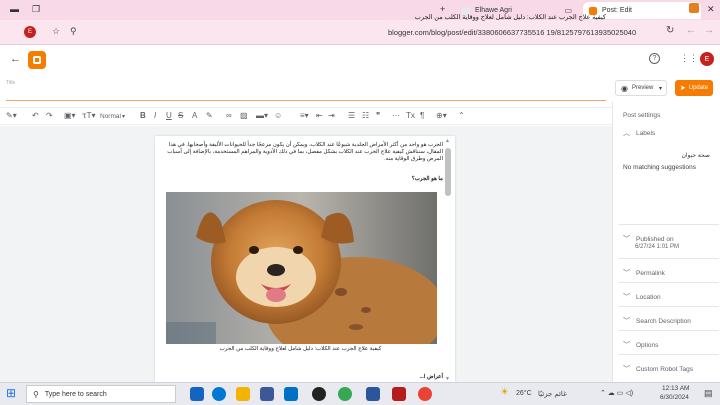 This screenshot has height=405, width=720. I want to click on options-section: ﹀ Options, so click(640, 345).